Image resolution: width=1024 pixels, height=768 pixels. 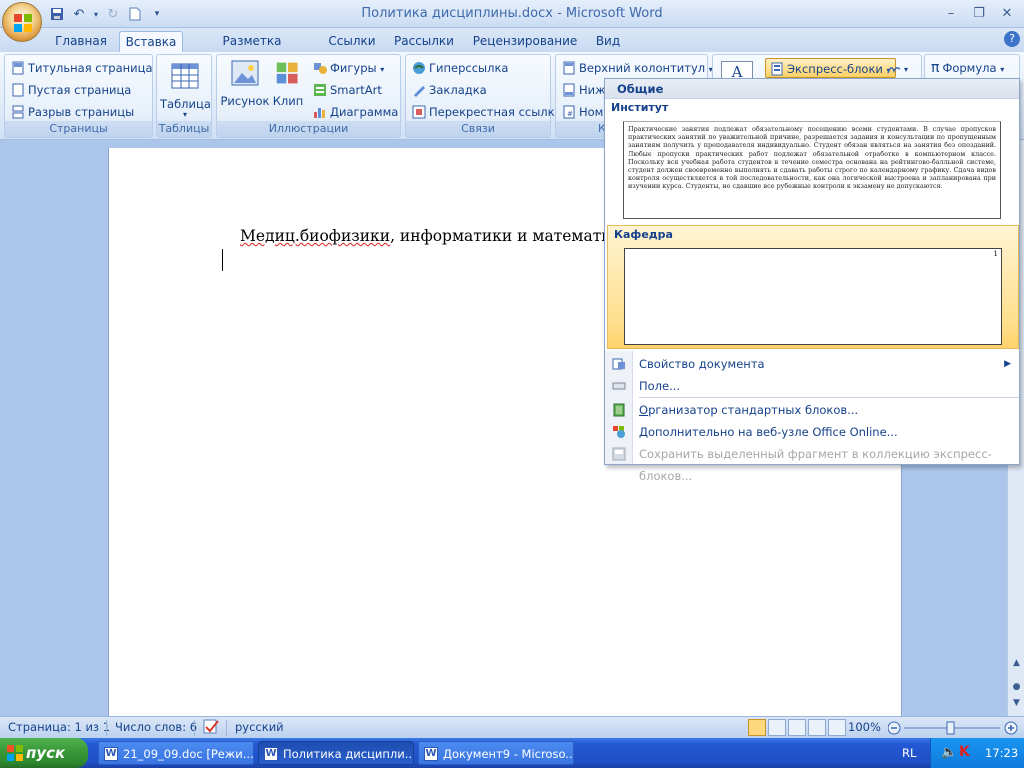 I want to click on gallery-item-institute-title: Институт, so click(x=640, y=107).